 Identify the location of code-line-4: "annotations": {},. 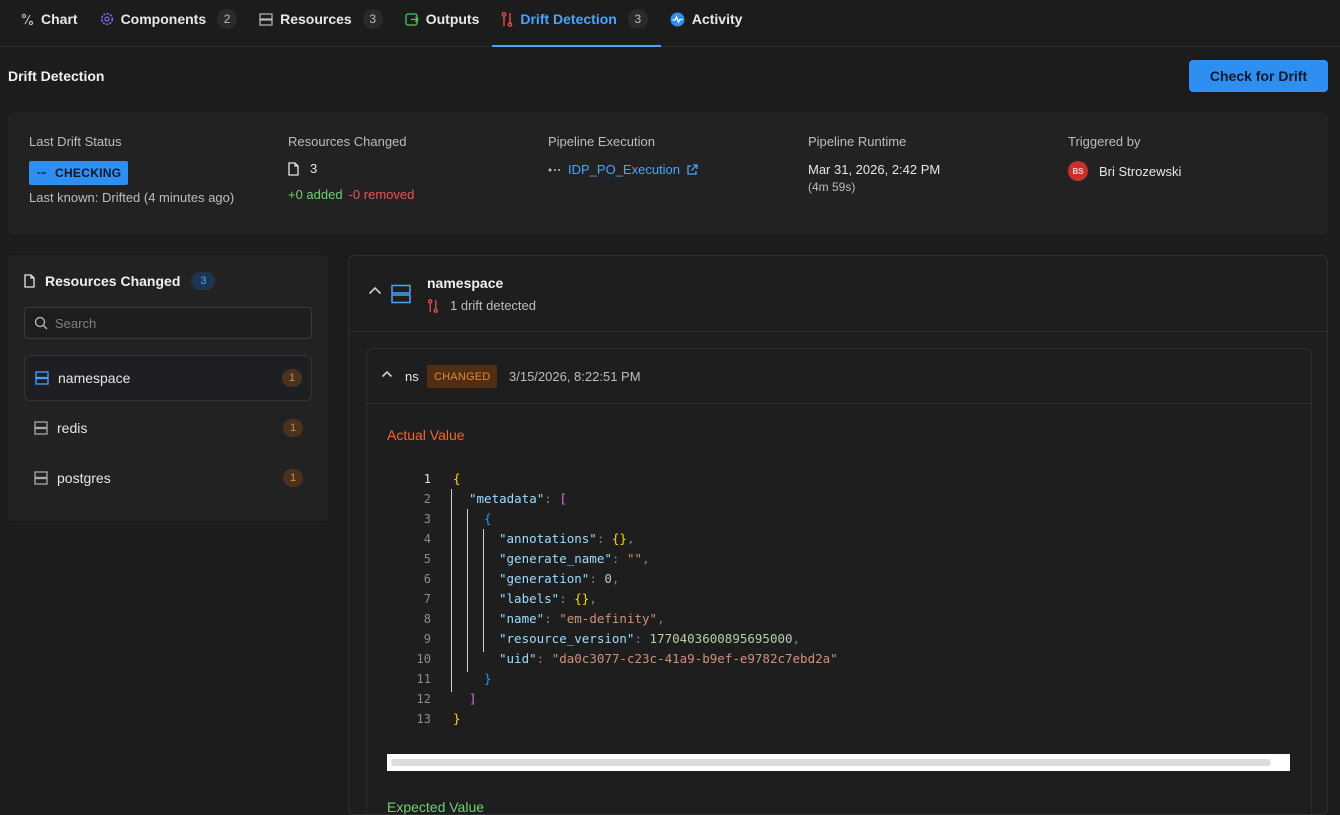
(567, 538).